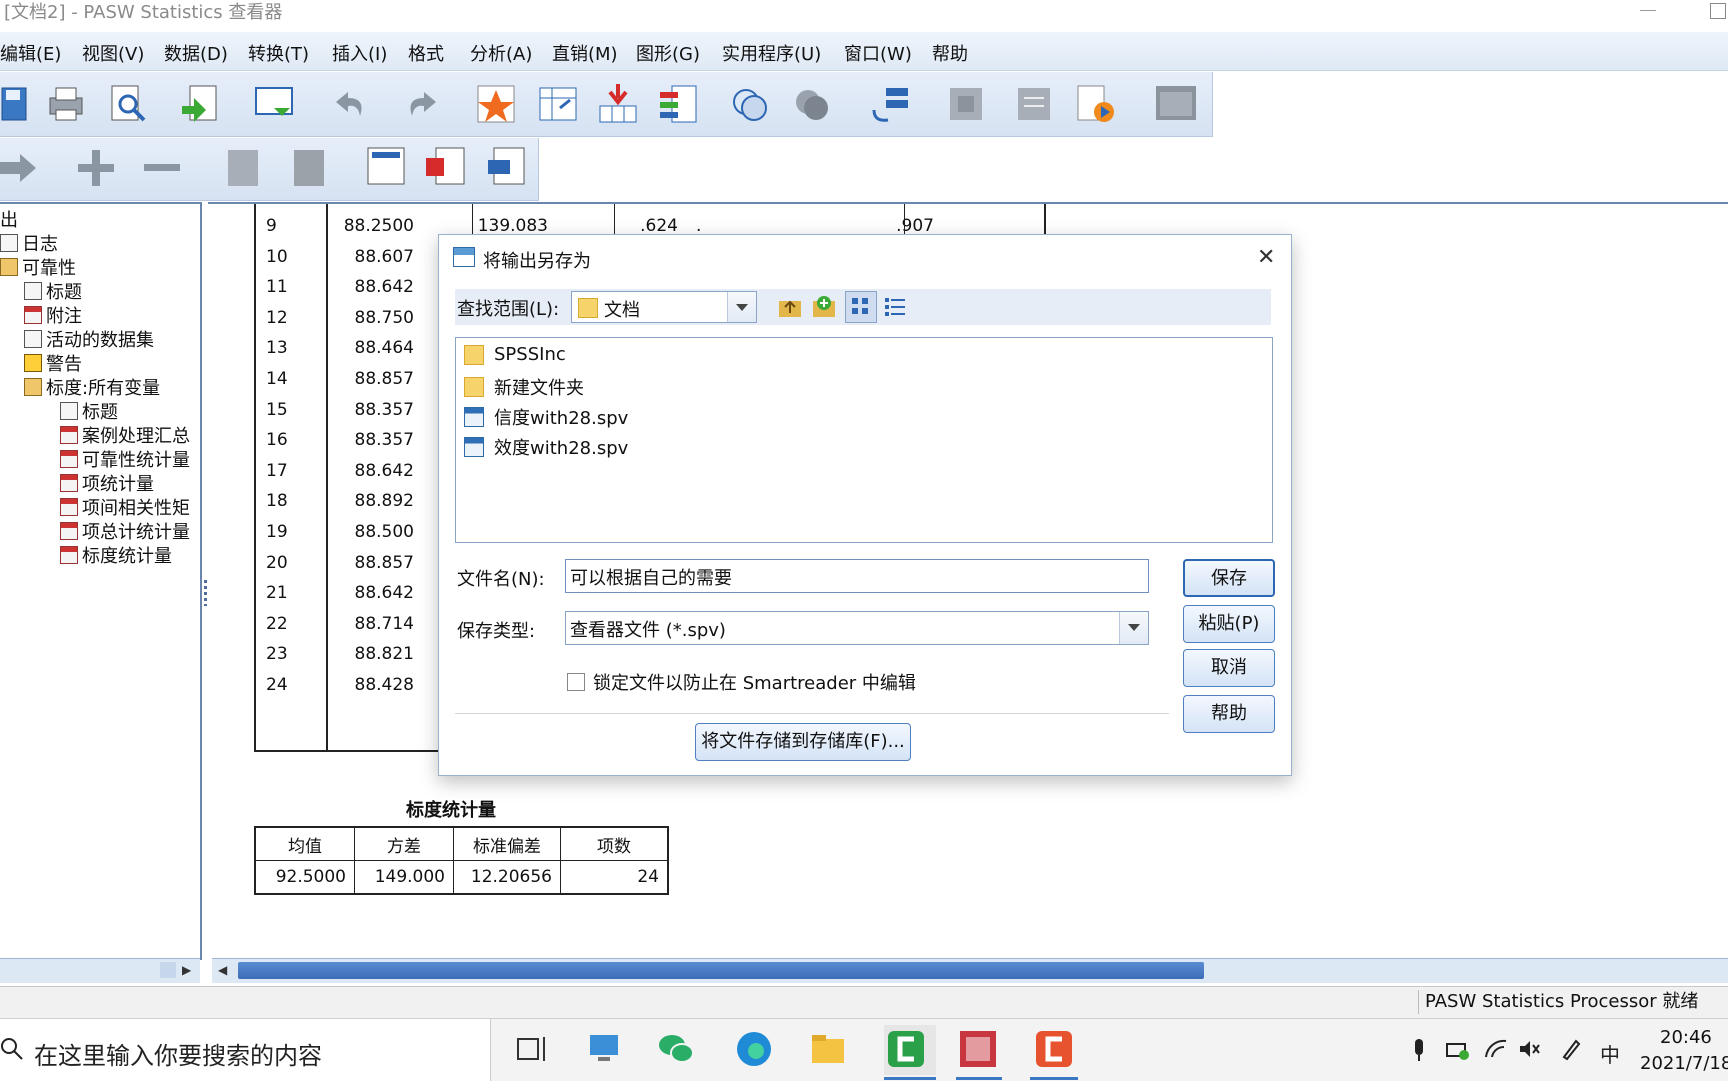 The height and width of the screenshot is (1081, 1728). Describe the element at coordinates (22, 104) in the screenshot. I see `save-icon` at that location.